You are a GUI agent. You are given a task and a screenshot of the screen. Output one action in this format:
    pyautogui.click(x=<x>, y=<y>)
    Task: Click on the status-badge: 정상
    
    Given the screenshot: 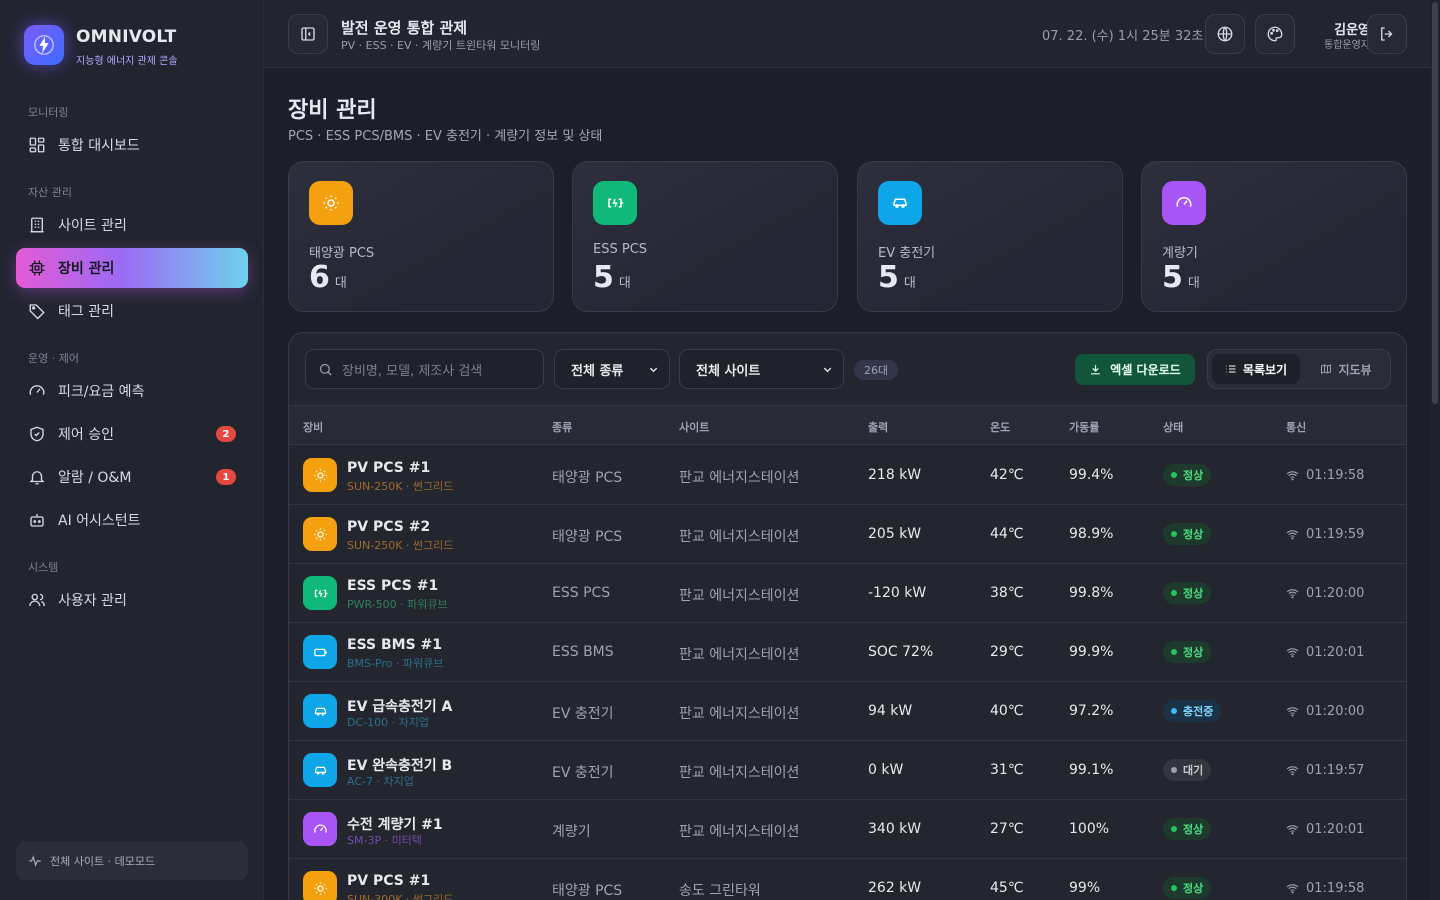 What is the action you would take?
    pyautogui.click(x=1187, y=534)
    